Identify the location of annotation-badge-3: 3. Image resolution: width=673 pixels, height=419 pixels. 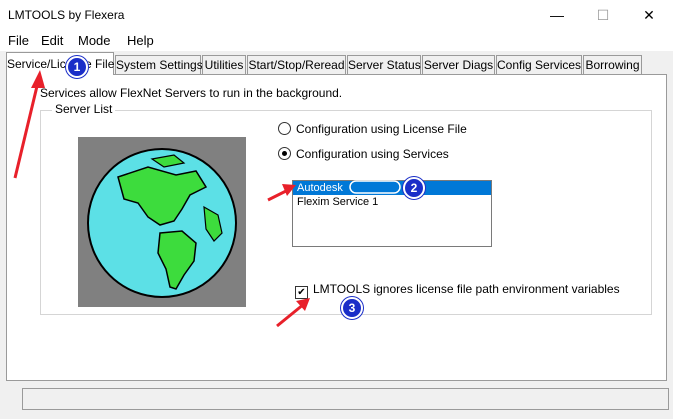
(352, 308).